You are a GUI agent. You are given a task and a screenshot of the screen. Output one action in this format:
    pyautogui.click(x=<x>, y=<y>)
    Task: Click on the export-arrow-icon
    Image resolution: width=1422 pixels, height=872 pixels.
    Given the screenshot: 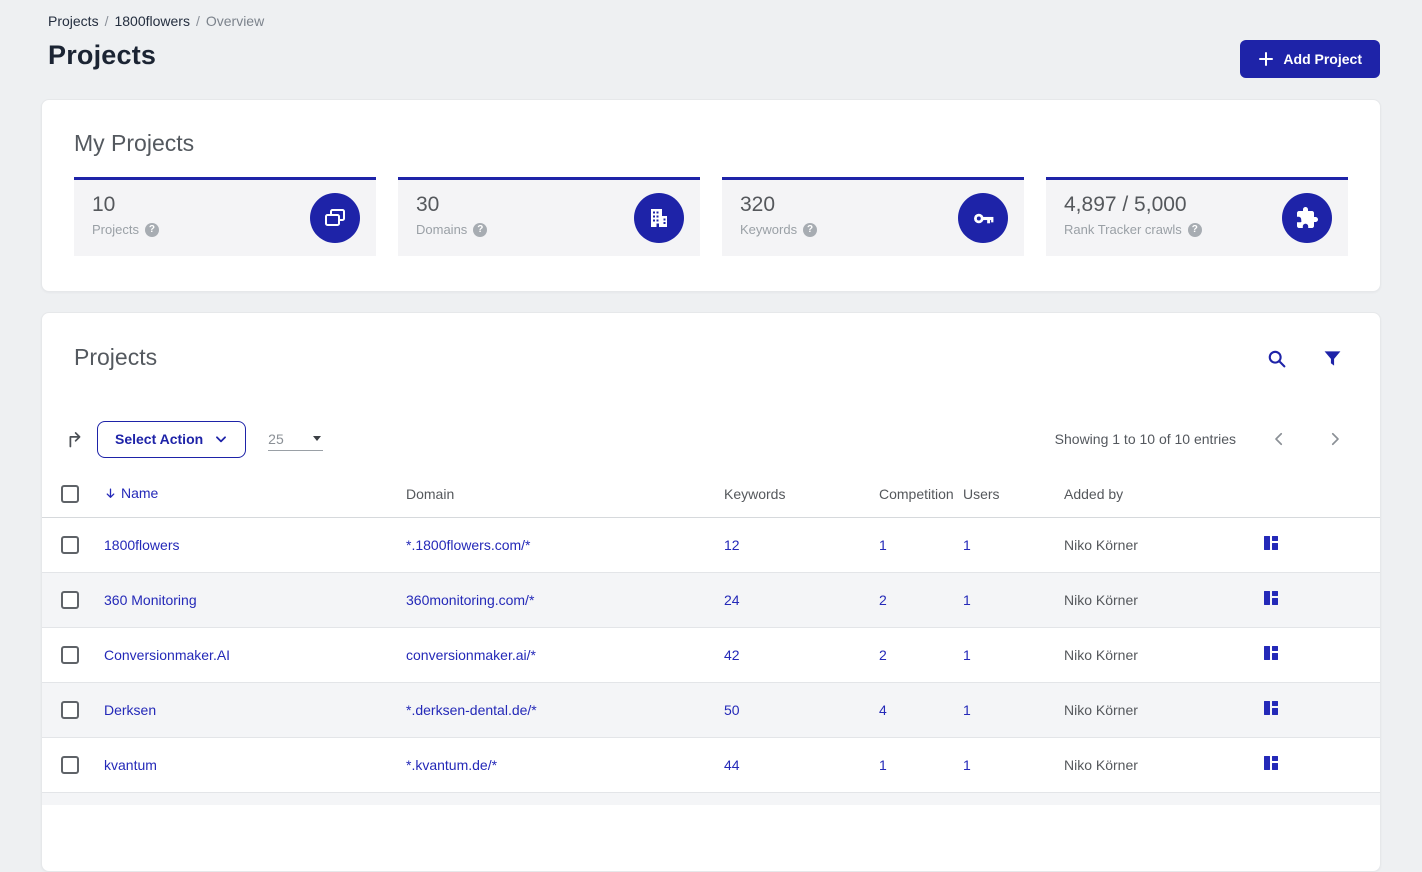 What is the action you would take?
    pyautogui.click(x=76, y=439)
    